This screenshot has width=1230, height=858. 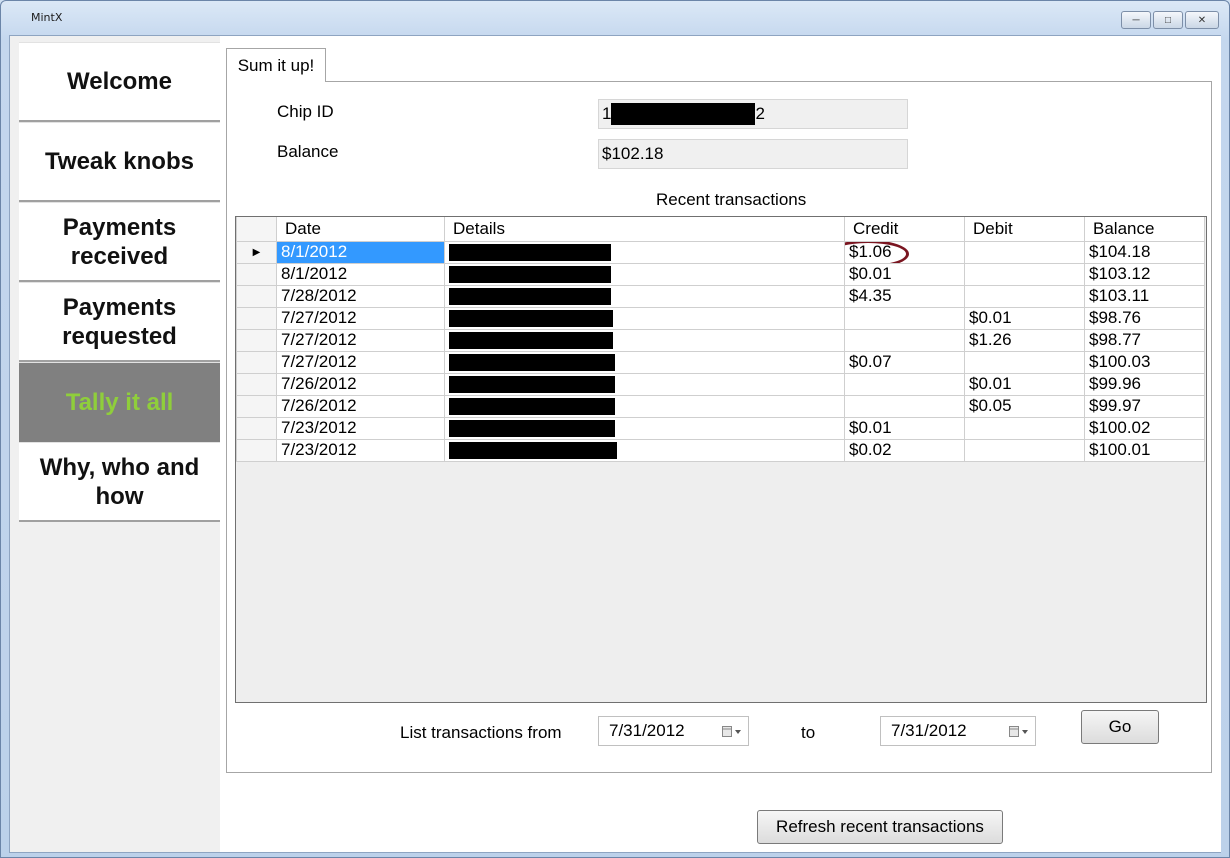 I want to click on cell-balance: $100.02, so click(x=1144, y=428).